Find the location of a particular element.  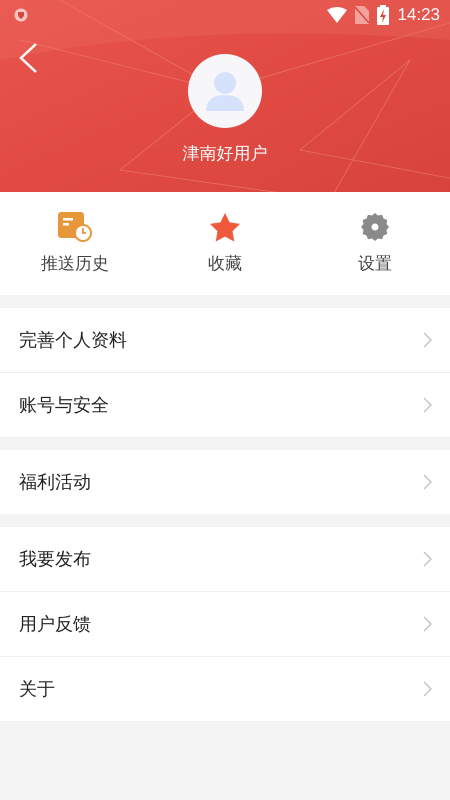

menu-item-label: 关于 is located at coordinates (37, 689).